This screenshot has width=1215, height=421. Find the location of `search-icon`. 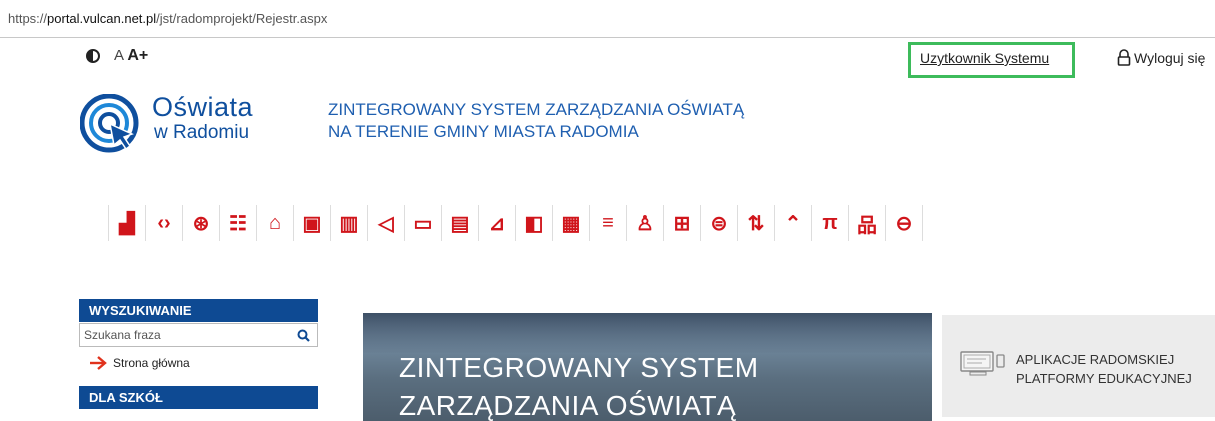

search-icon is located at coordinates (303, 335).